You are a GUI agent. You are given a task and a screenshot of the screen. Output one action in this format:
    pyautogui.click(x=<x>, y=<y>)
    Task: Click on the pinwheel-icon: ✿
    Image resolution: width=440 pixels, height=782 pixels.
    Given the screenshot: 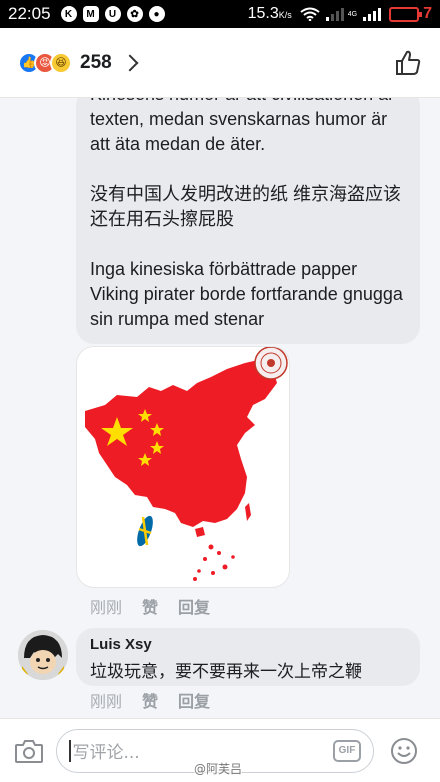 What is the action you would take?
    pyautogui.click(x=134, y=14)
    